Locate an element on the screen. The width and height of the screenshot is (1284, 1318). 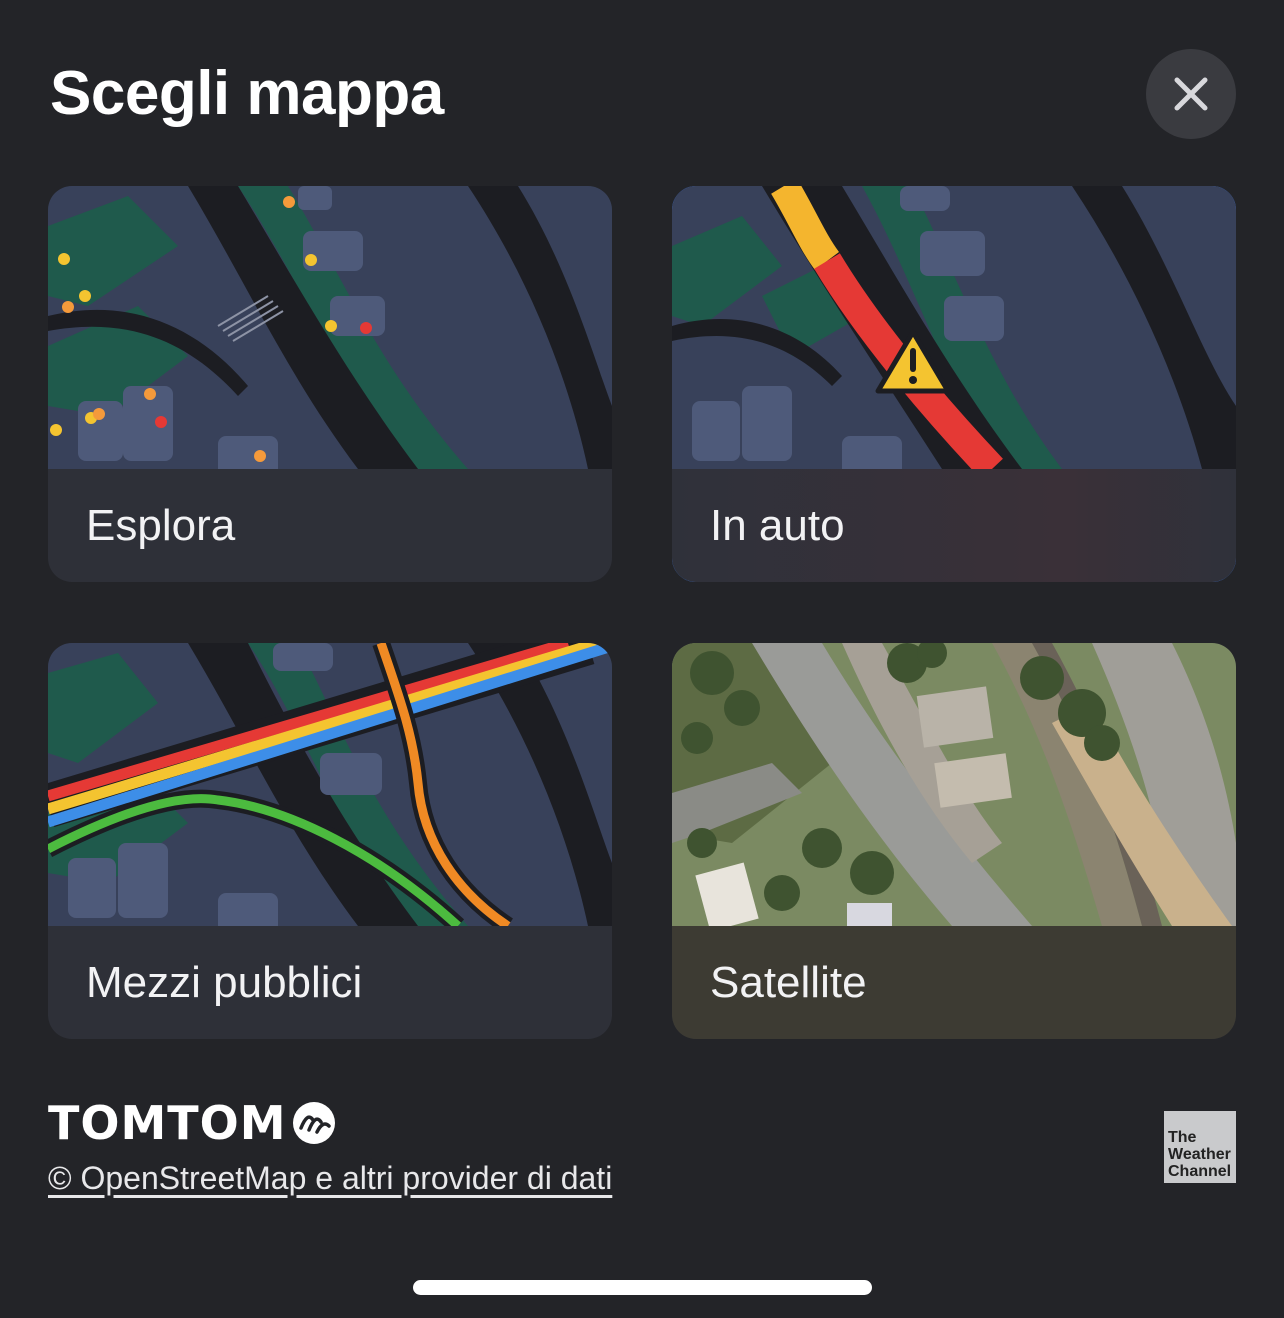
map-option-transit: Mezzi pubblici is located at coordinates (330, 841).